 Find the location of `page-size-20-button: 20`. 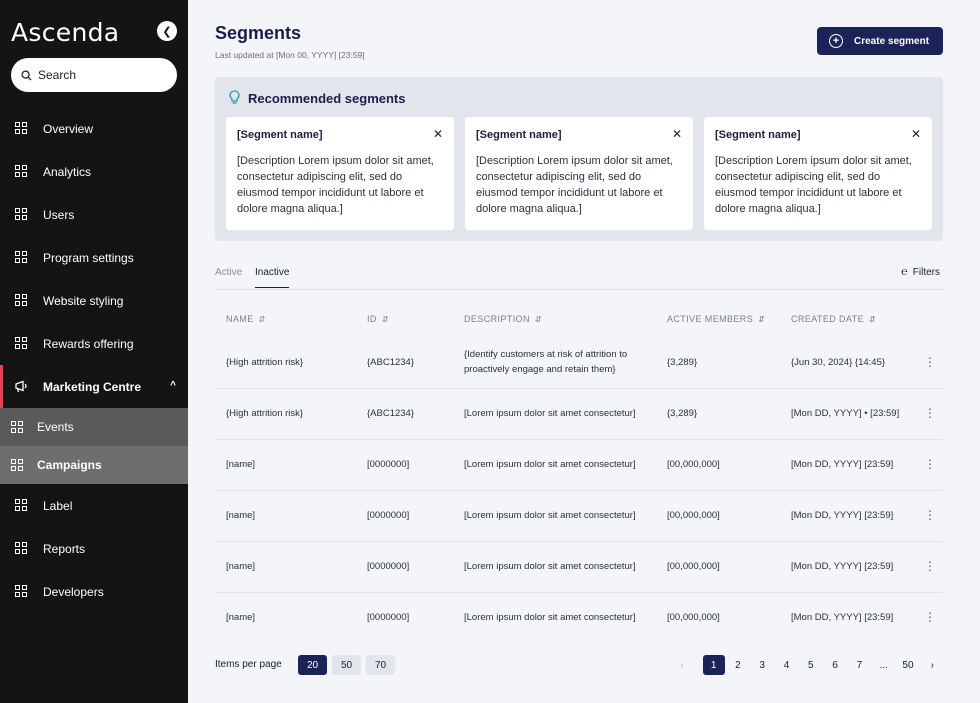

page-size-20-button: 20 is located at coordinates (312, 665).